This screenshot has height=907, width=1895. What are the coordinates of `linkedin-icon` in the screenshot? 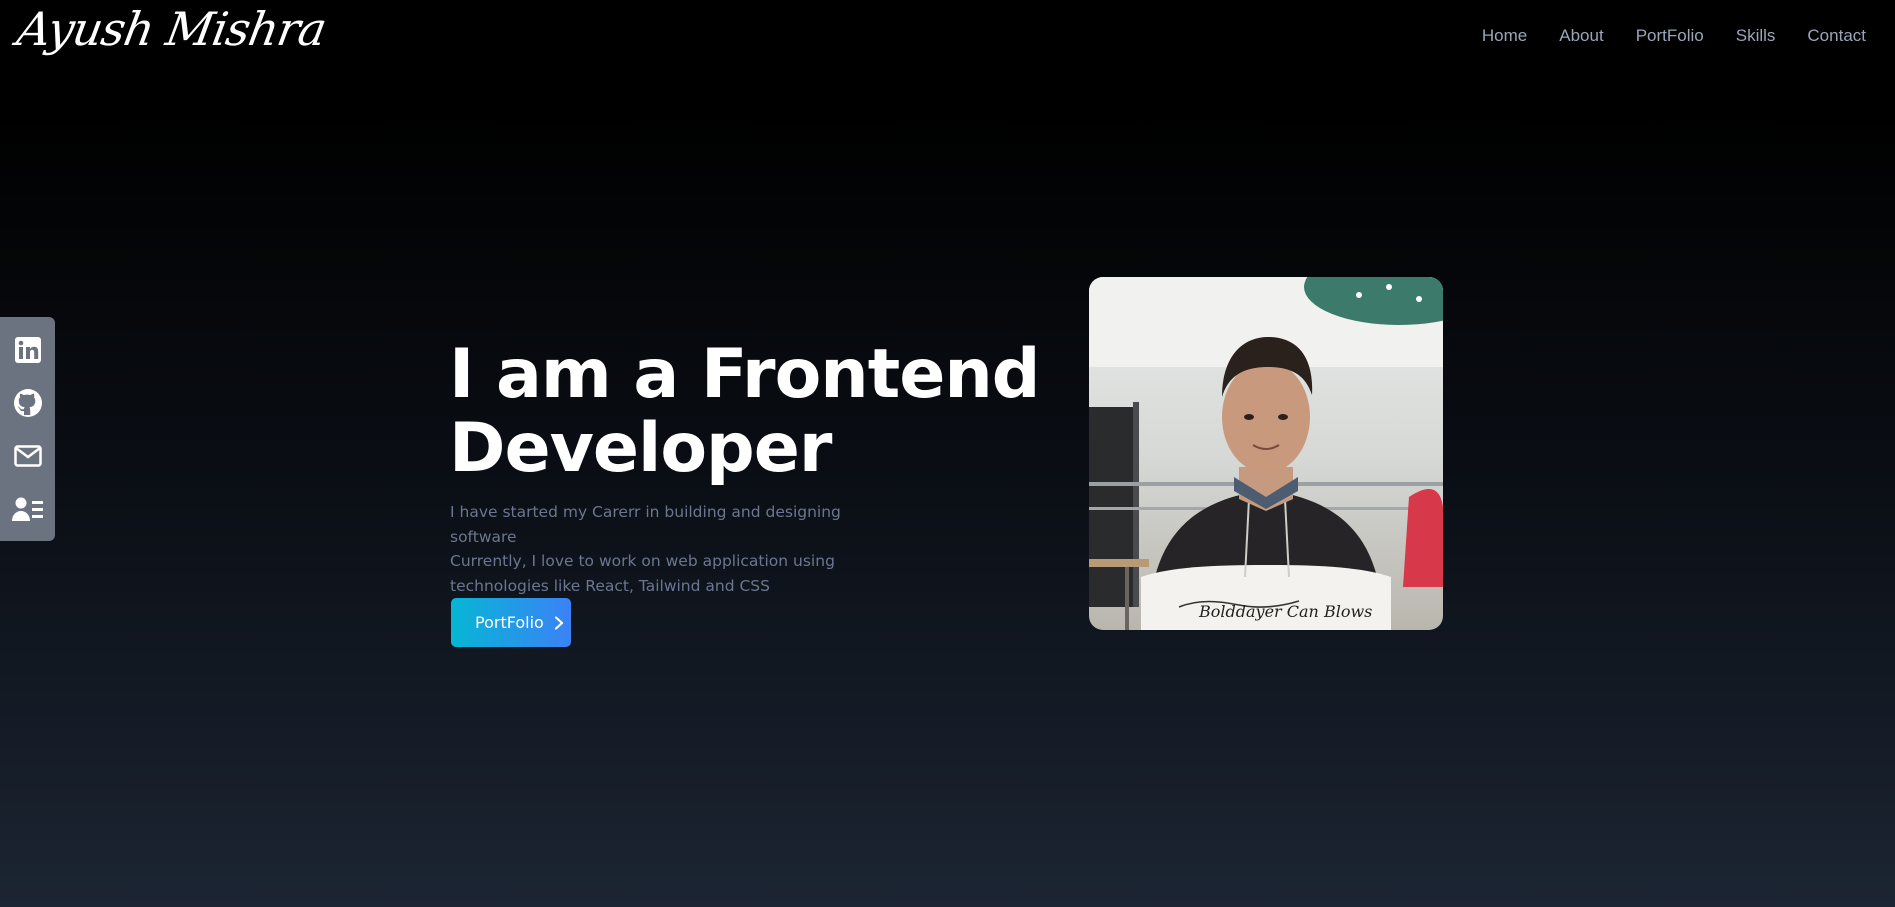 It's located at (27, 349).